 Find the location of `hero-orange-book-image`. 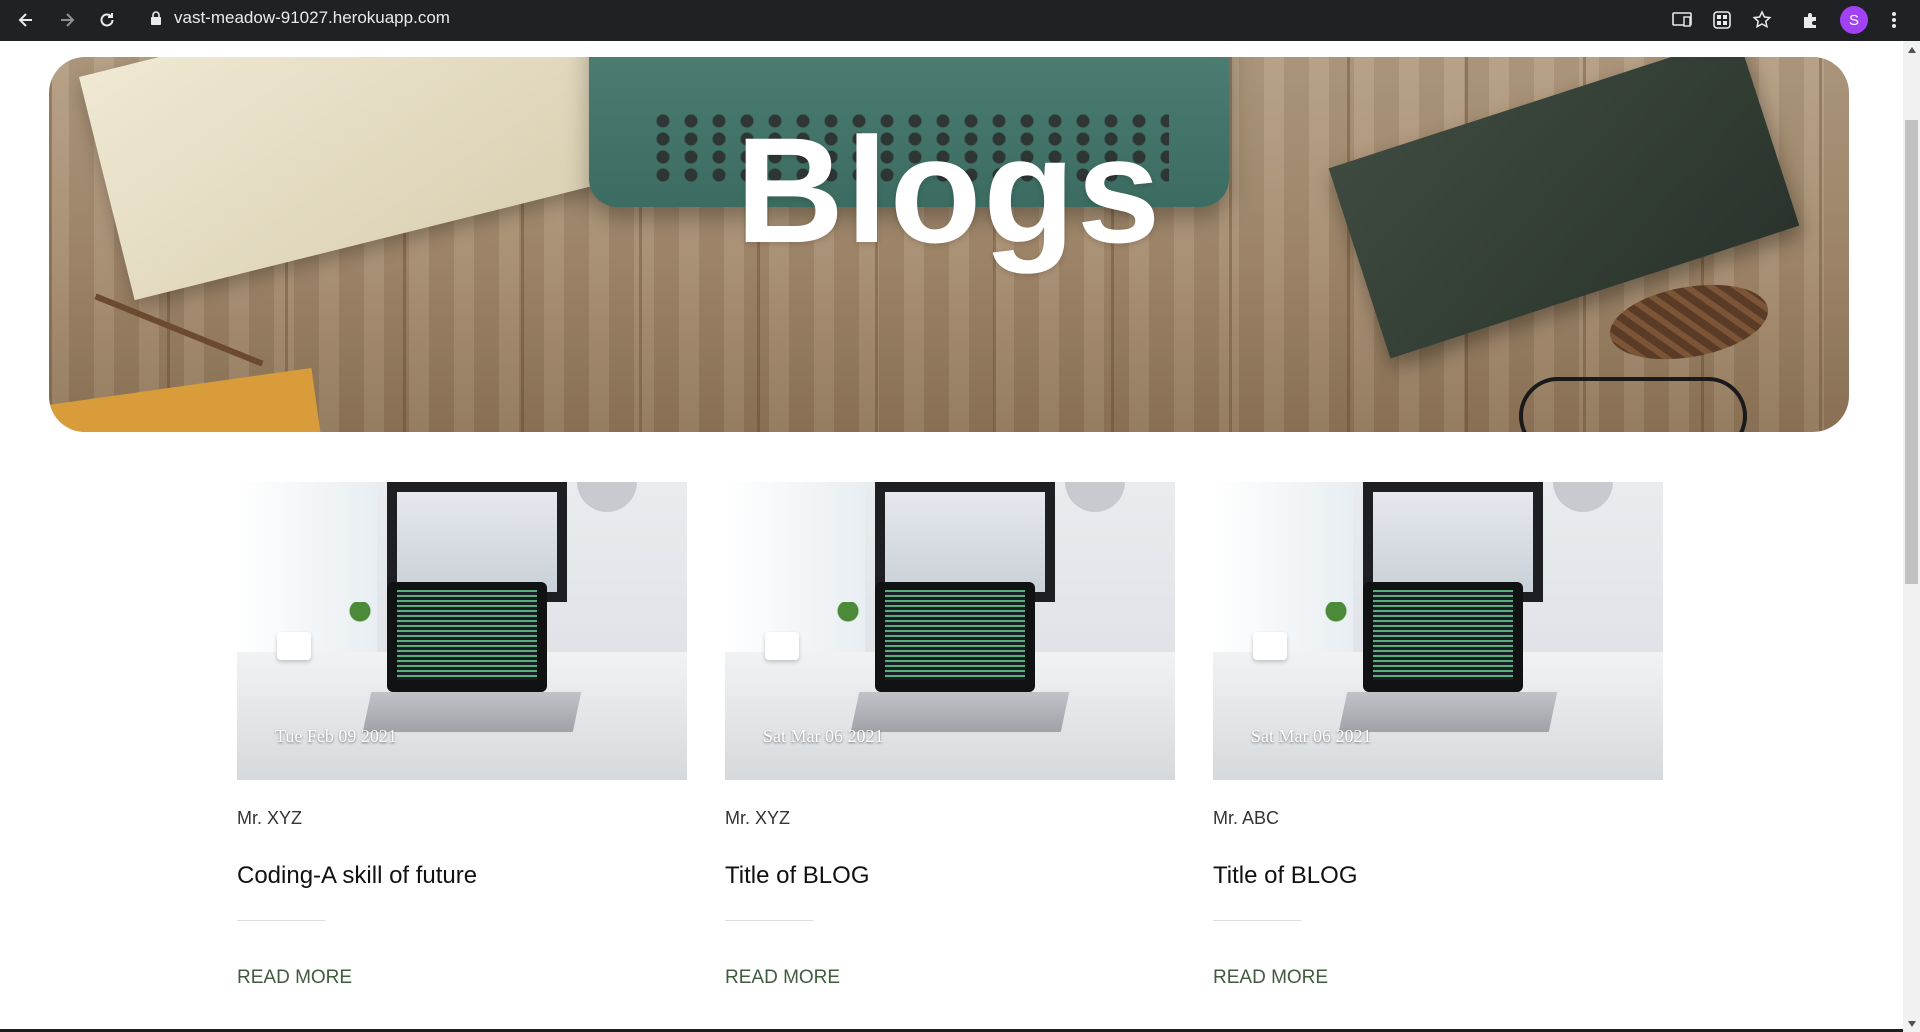

hero-orange-book-image is located at coordinates (186, 399).